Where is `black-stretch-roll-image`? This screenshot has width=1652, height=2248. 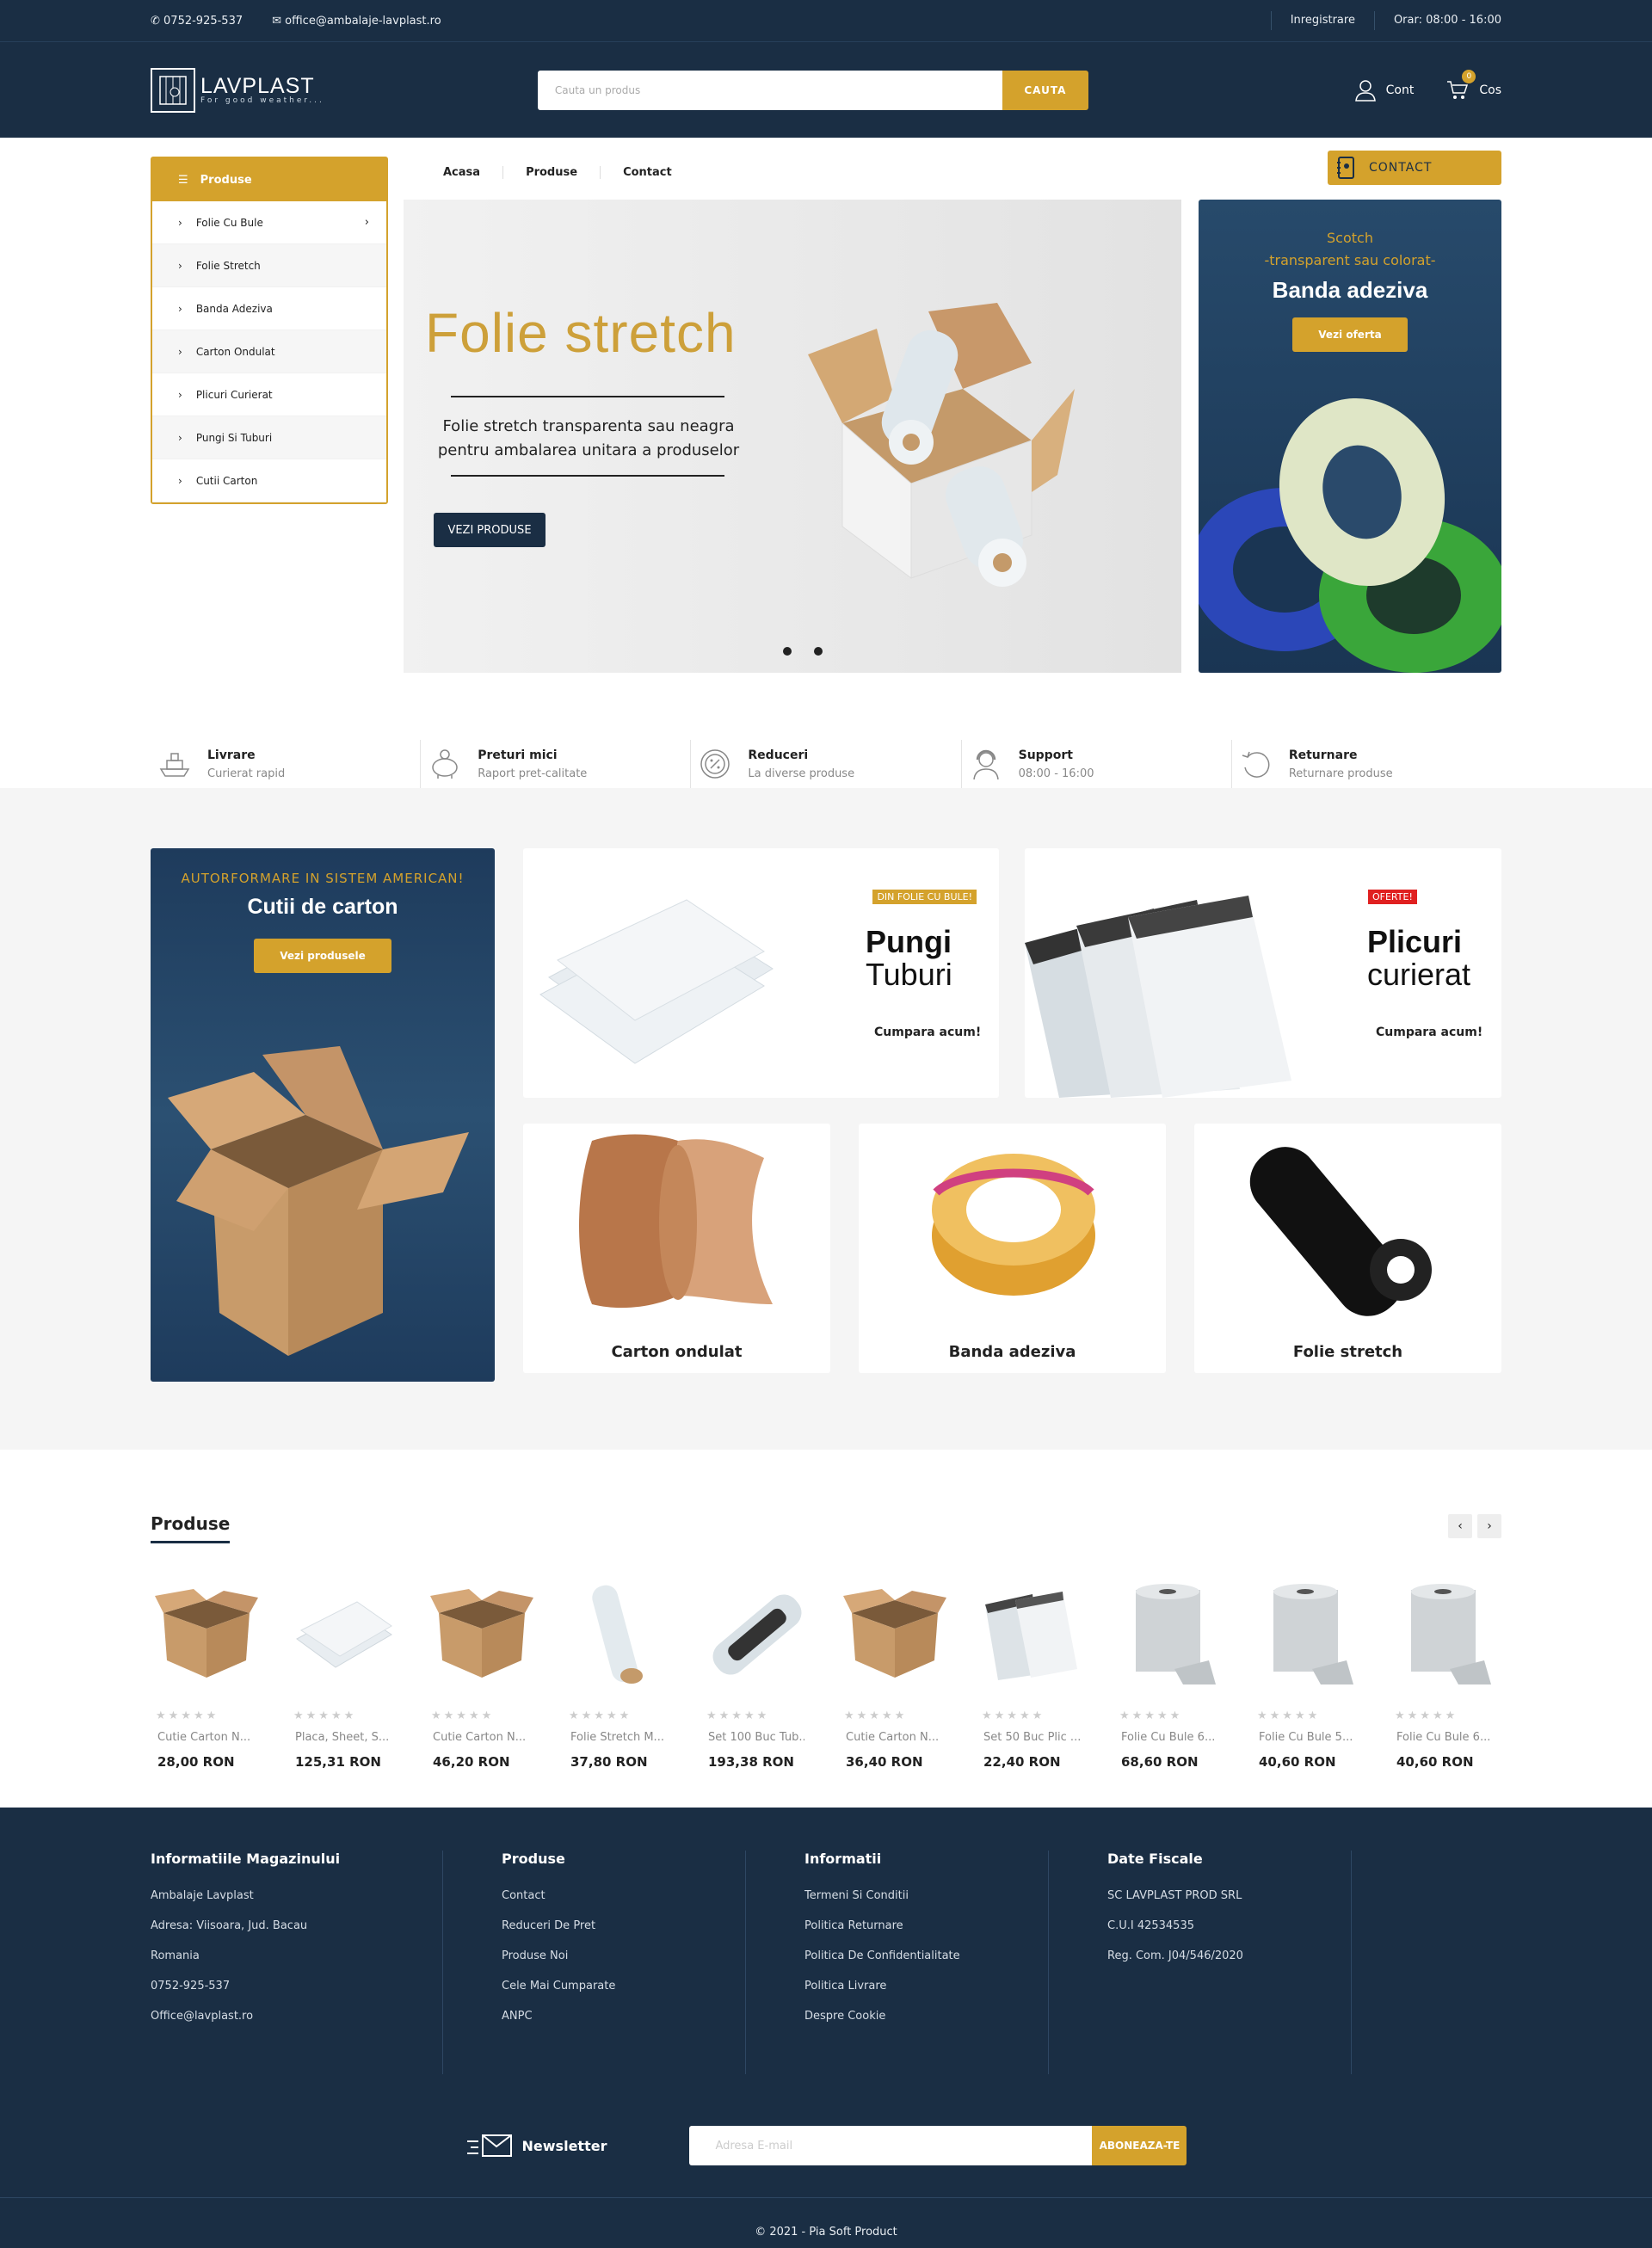
black-stretch-roll-image is located at coordinates (1340, 1231).